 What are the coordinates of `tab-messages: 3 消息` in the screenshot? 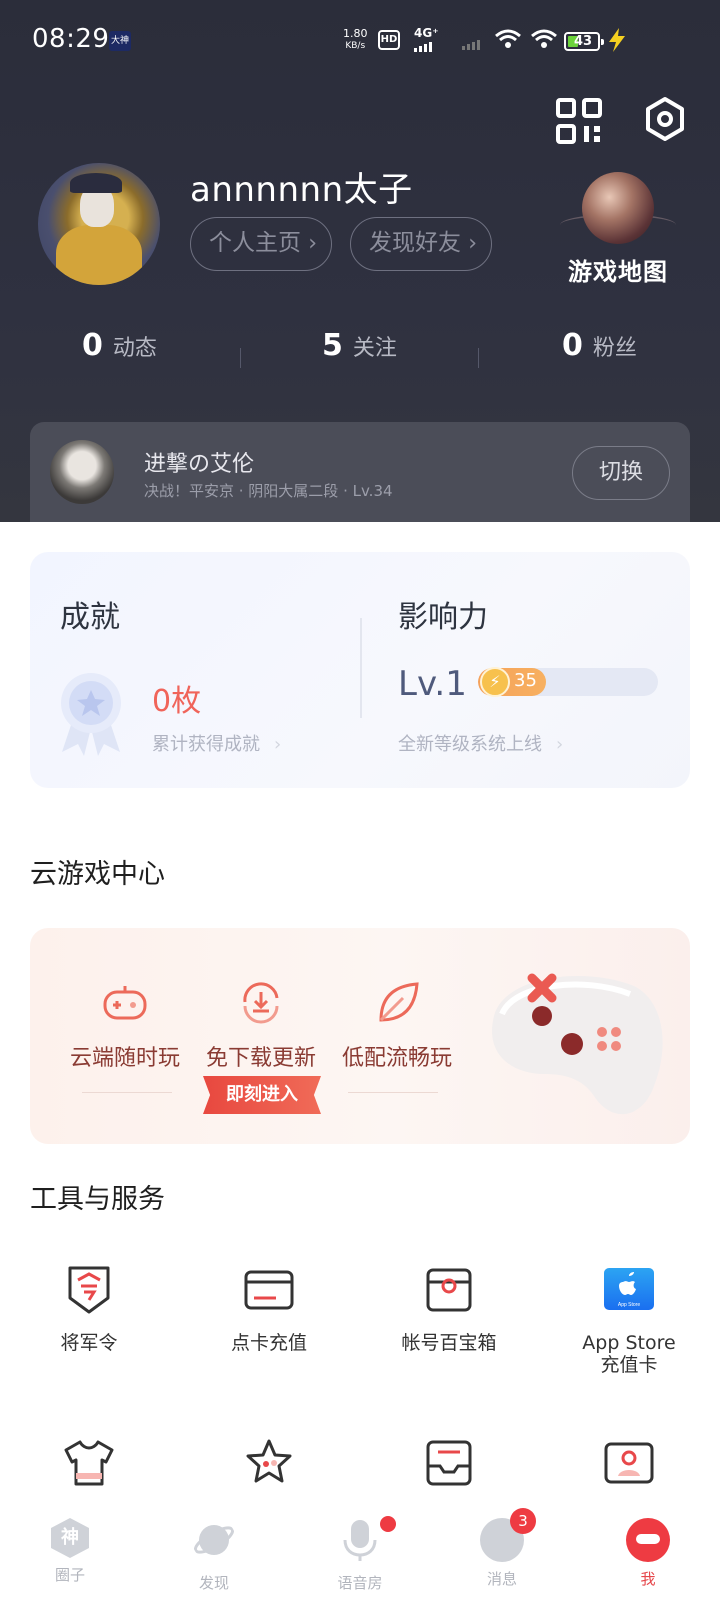 It's located at (502, 1548).